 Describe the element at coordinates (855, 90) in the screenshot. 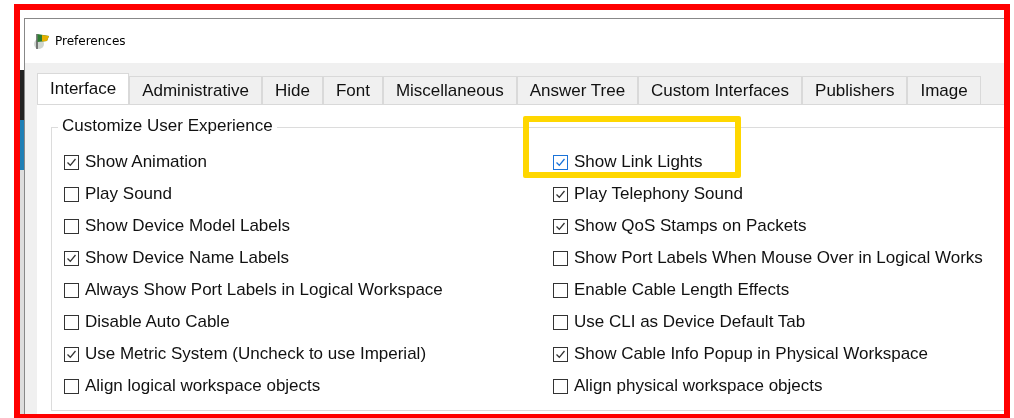

I see `tab: Publishers` at that location.